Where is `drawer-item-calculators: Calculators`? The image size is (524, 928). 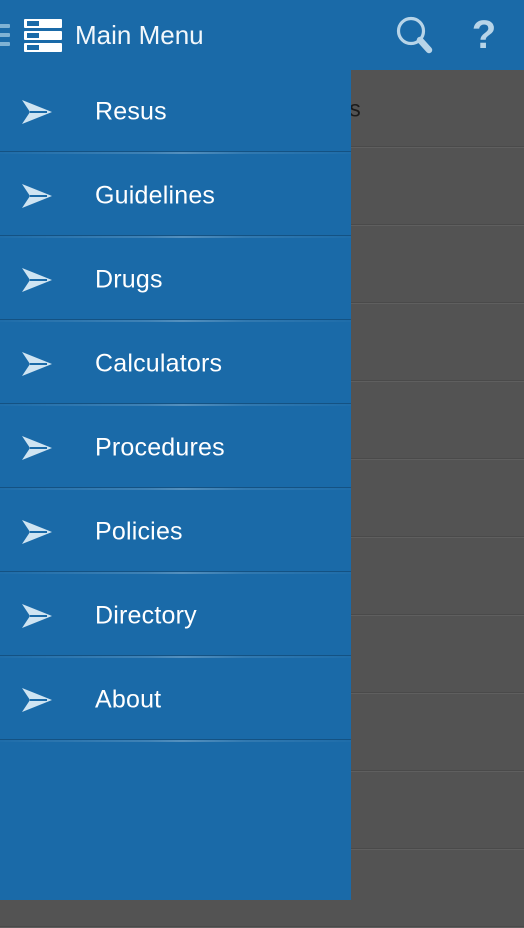
drawer-item-calculators: Calculators is located at coordinates (175, 364).